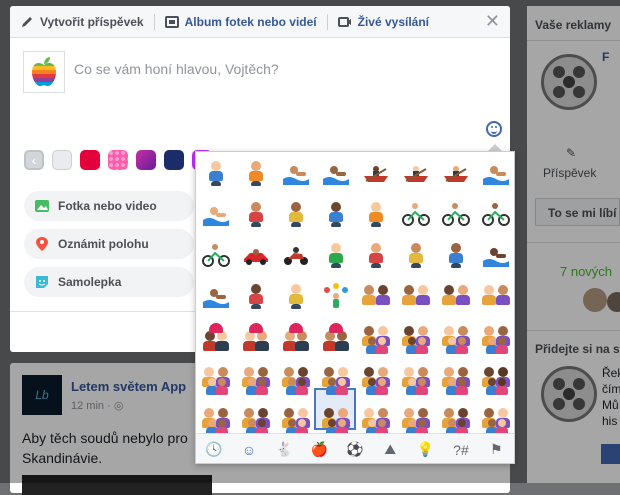  What do you see at coordinates (82, 21) in the screenshot?
I see `tab-create-post: Vytvořit příspěvek` at bounding box center [82, 21].